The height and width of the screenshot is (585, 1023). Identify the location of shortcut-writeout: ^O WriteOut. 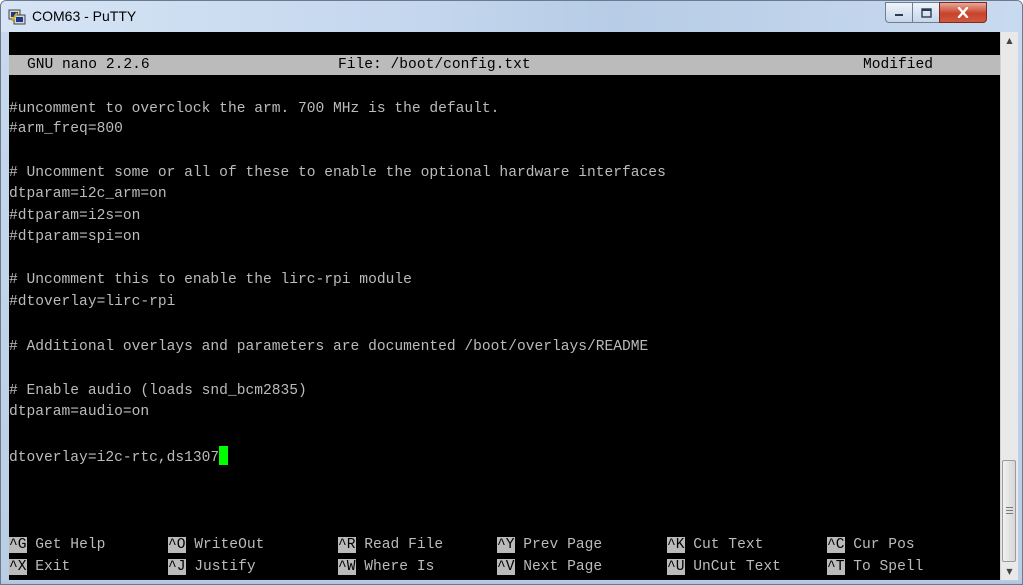
(216, 545).